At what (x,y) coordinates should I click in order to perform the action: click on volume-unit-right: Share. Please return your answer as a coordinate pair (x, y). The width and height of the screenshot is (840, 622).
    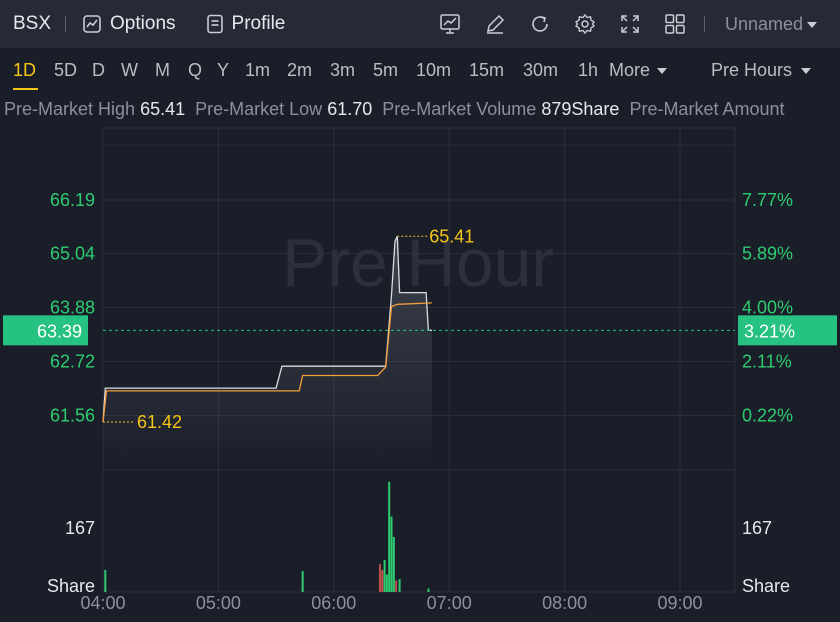
    Looking at the image, I should click on (766, 586).